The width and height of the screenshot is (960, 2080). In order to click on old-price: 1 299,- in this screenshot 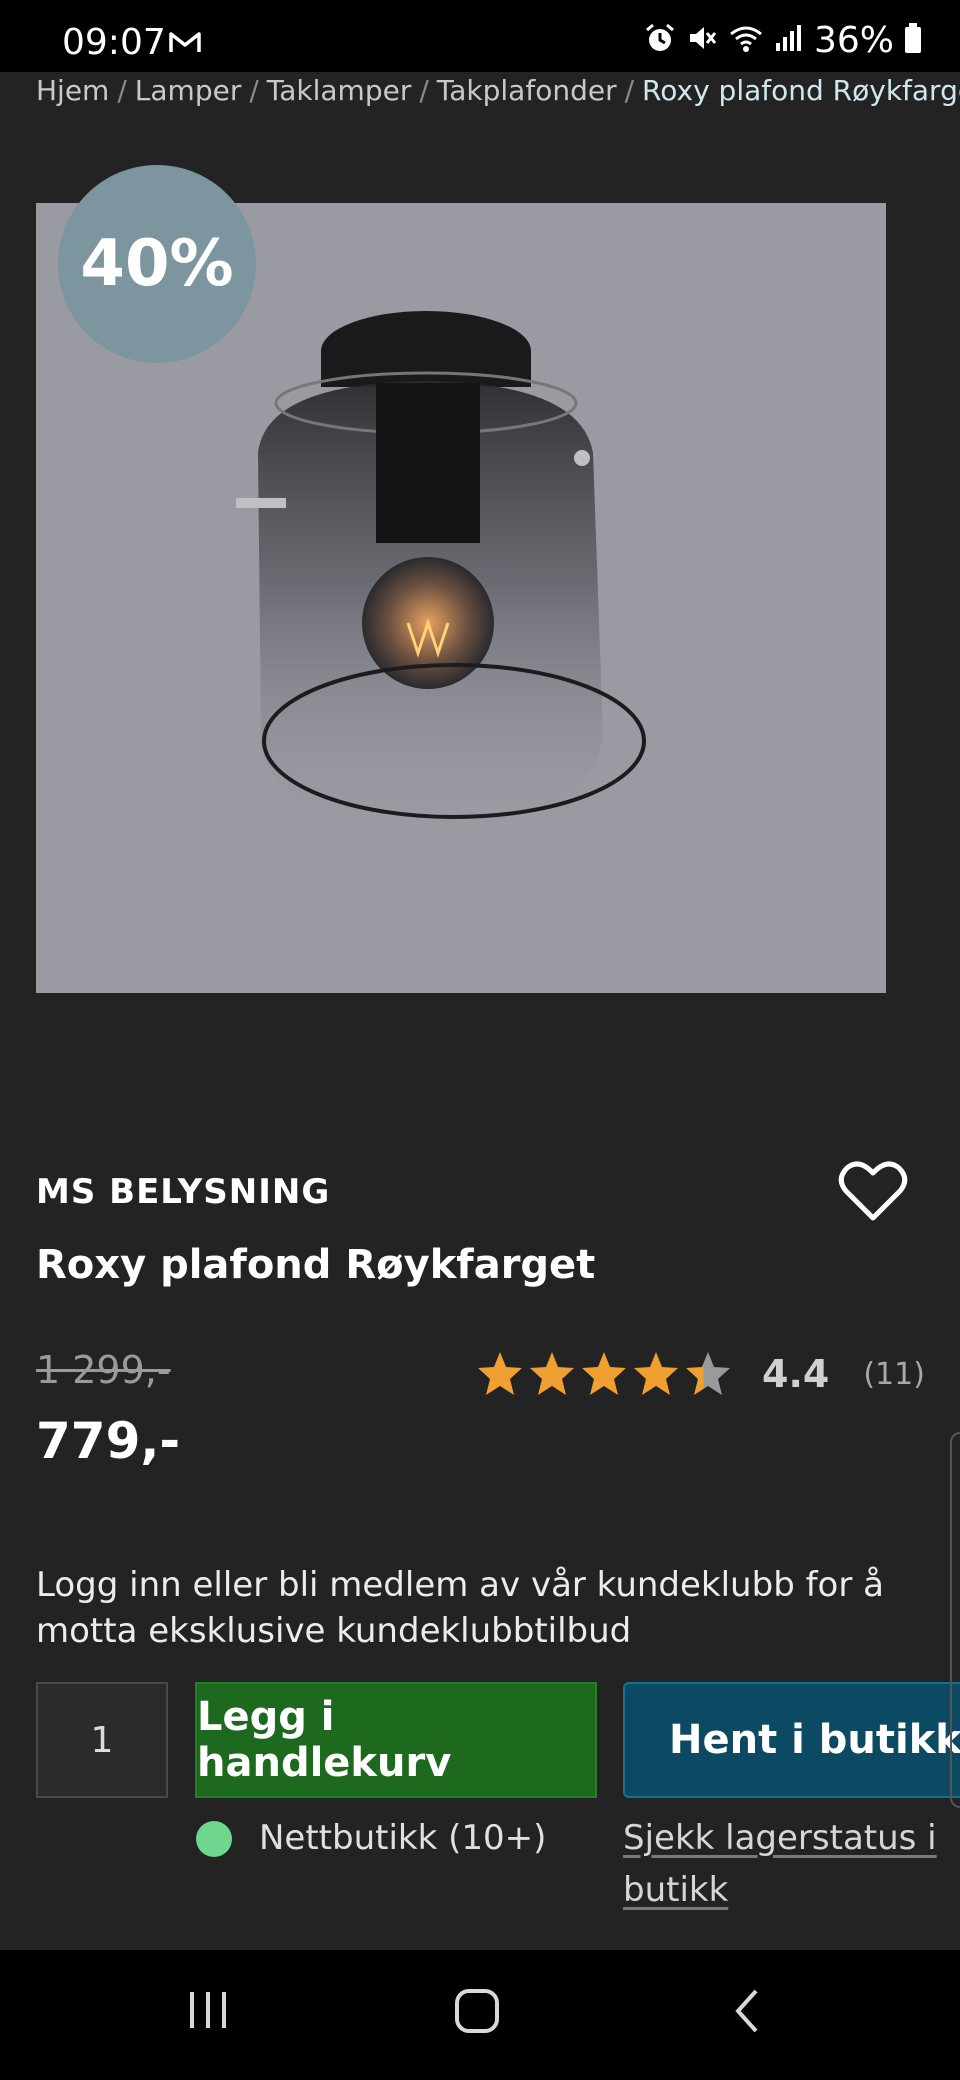, I will do `click(103, 1370)`.